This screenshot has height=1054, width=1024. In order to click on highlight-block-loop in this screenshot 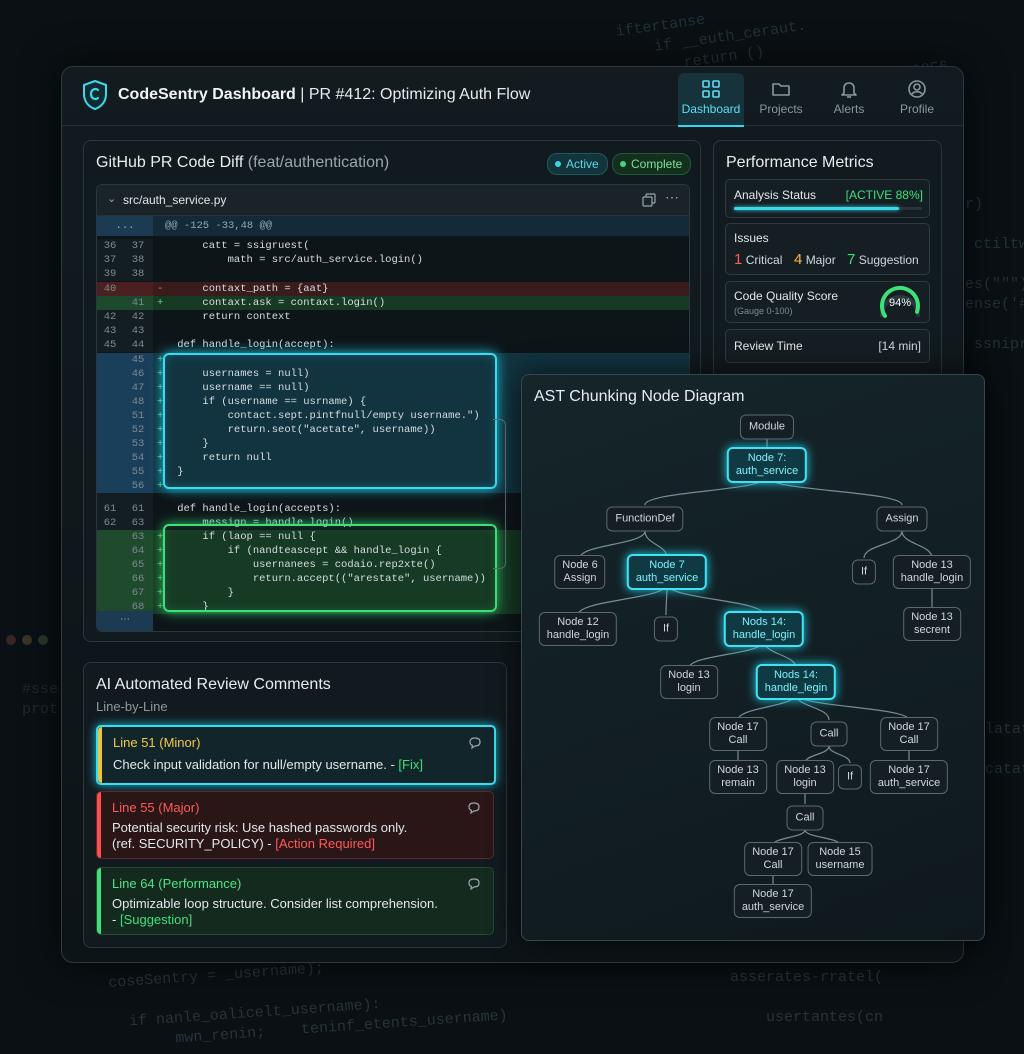, I will do `click(330, 568)`.